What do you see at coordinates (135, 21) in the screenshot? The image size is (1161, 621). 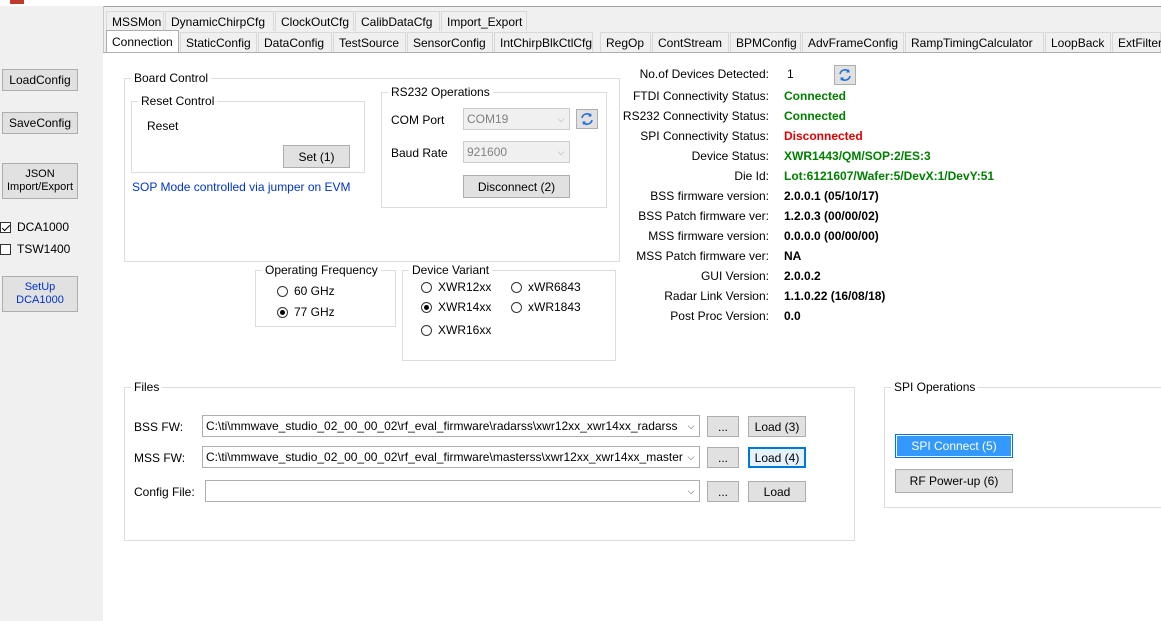 I see `tab-mssmon: MSSMon` at bounding box center [135, 21].